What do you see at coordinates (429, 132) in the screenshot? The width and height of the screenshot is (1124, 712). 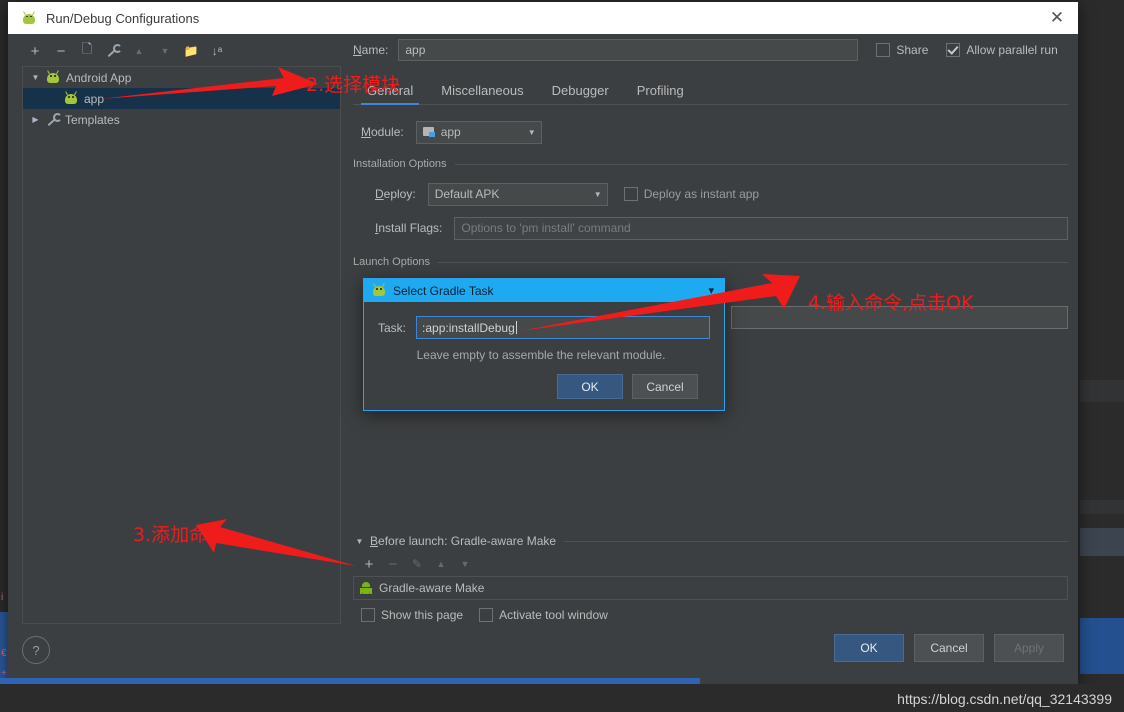 I see `module-icon` at bounding box center [429, 132].